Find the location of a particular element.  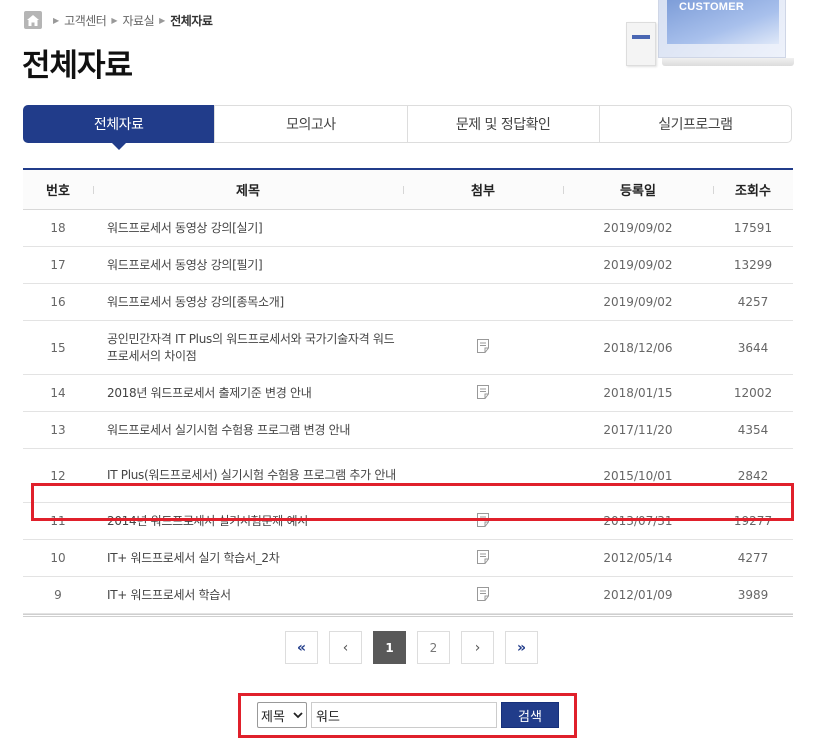

table-row: 10 IT+ 워드프로세서 실기 학습서_2차 2012/05/14 4277 is located at coordinates (408, 558).